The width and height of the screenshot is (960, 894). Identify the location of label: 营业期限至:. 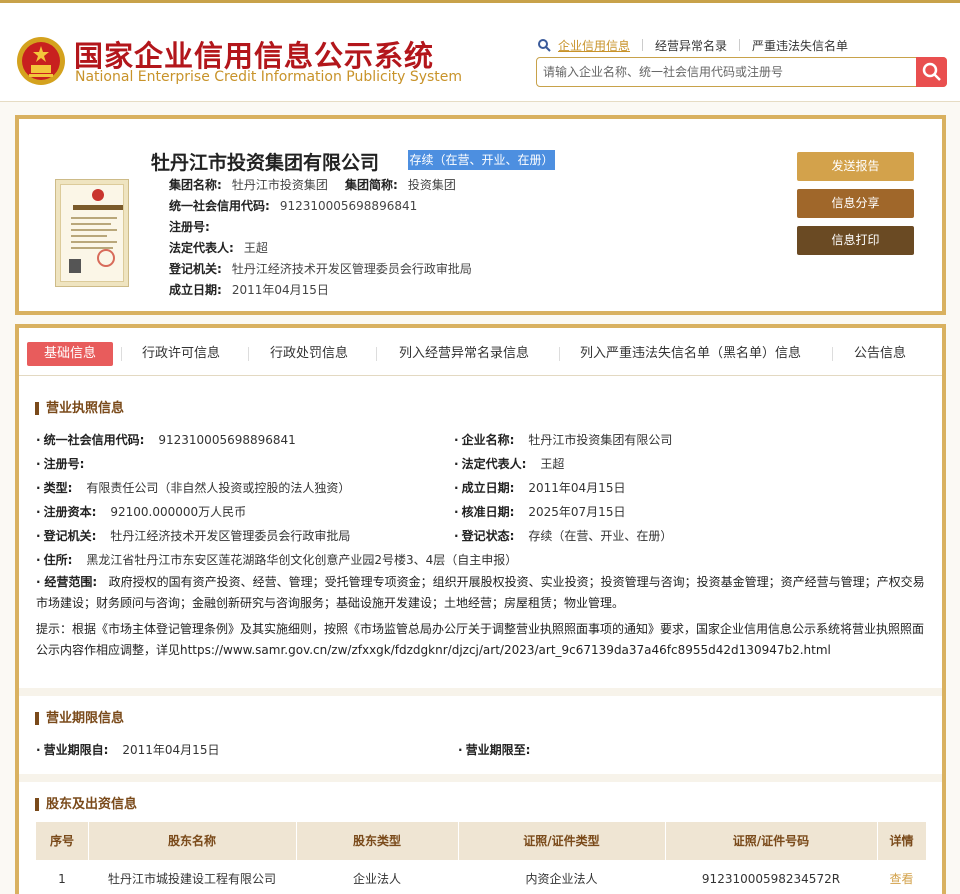
(498, 750).